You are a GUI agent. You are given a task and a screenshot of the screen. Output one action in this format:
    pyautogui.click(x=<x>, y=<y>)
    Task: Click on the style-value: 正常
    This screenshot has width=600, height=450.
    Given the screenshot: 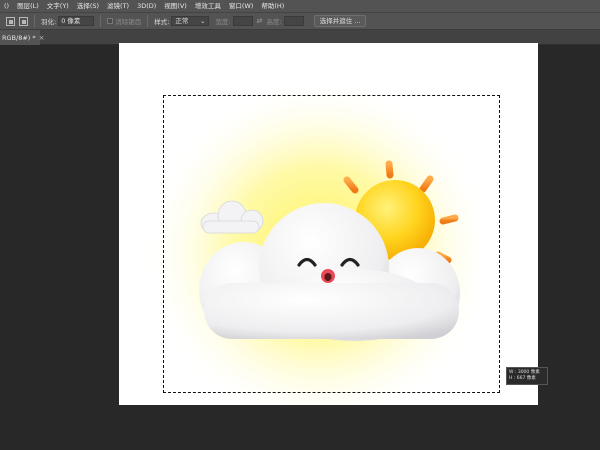 What is the action you would take?
    pyautogui.click(x=182, y=21)
    